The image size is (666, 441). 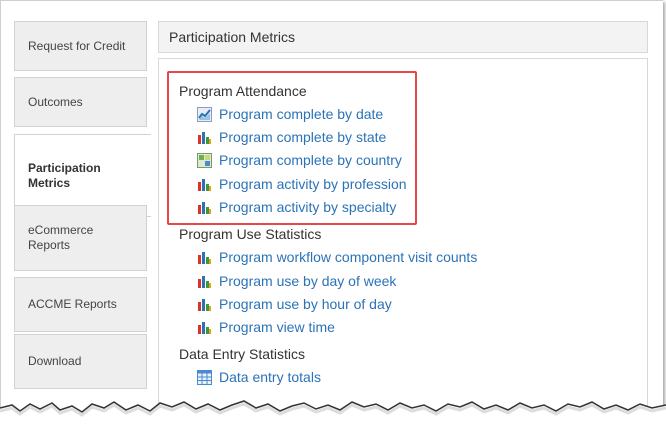 I want to click on link-program-complete-by-state: Program complete by state, so click(x=291, y=137).